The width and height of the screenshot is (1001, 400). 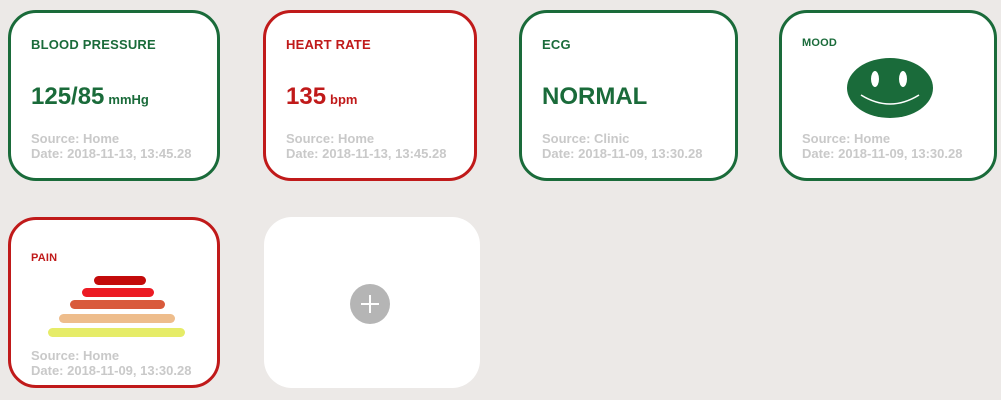 I want to click on ecg-value: NORMAL, so click(x=594, y=97).